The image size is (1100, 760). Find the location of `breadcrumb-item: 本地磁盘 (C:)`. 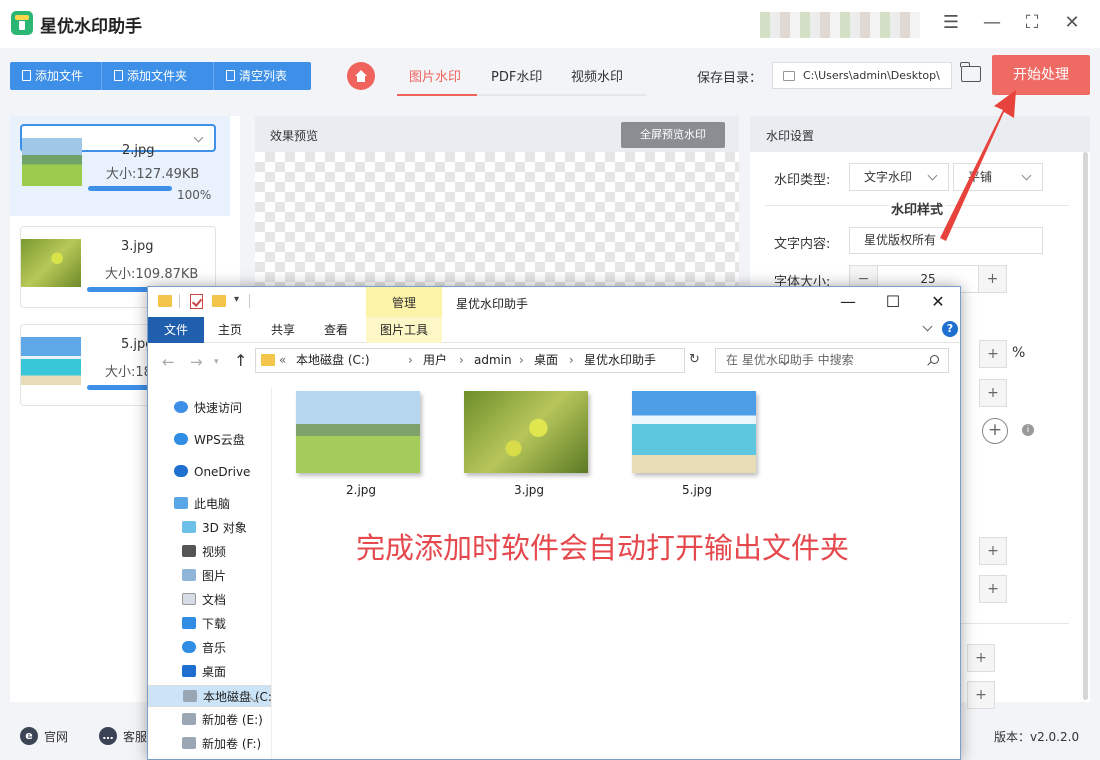

breadcrumb-item: 本地磁盘 (C:) is located at coordinates (333, 360).